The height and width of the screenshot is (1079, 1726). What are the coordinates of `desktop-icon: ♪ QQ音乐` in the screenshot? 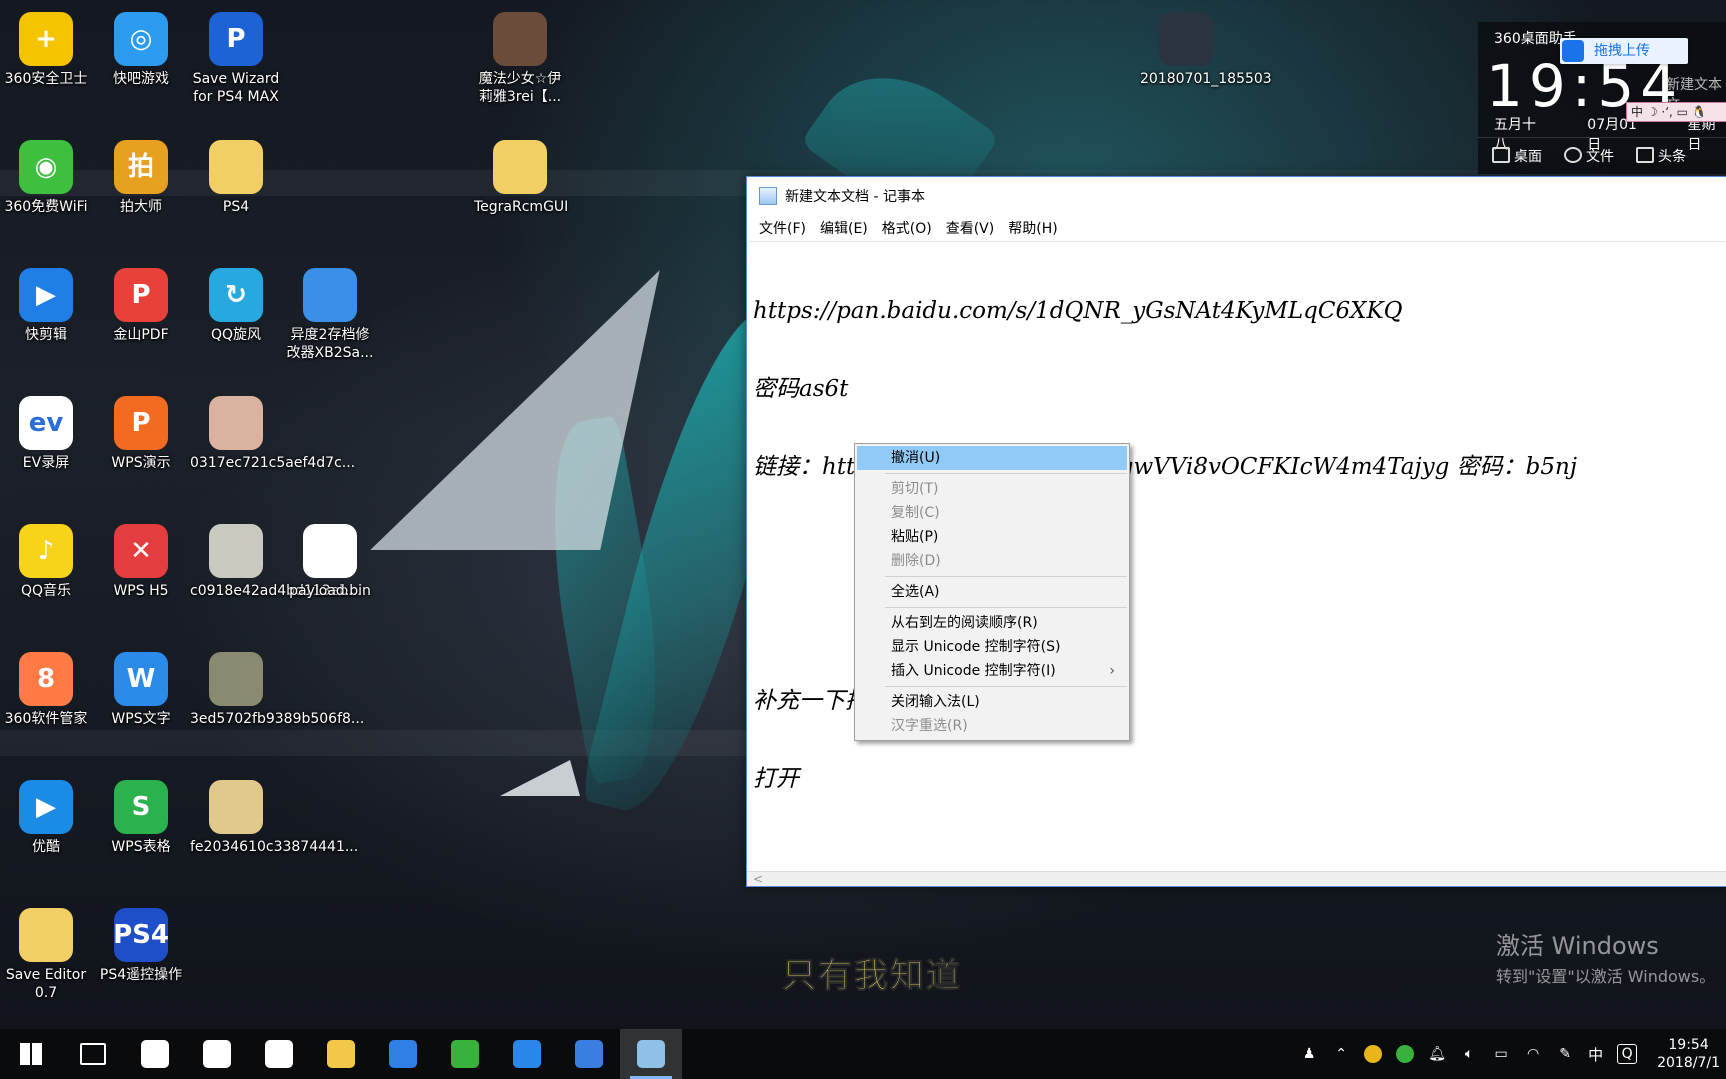 It's located at (46, 562).